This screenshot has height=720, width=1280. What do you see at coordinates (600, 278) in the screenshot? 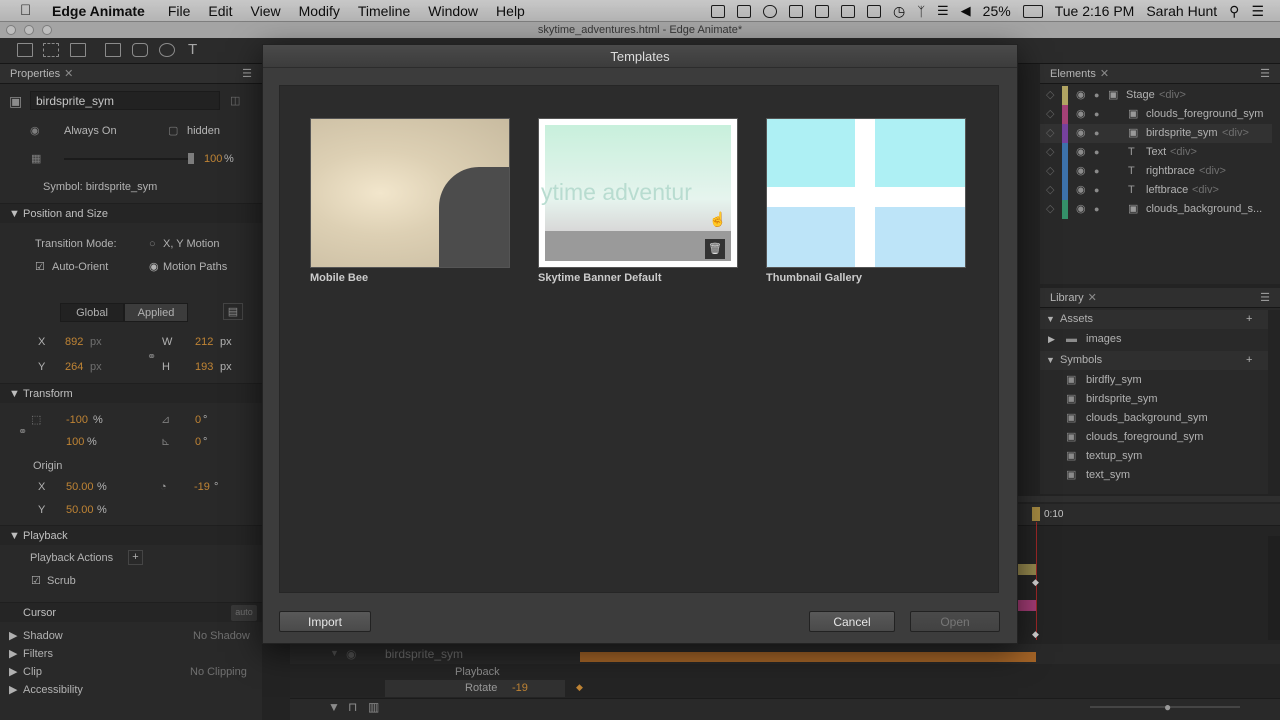
I see `template-label-skytime-banner: Skytime Banner Default` at bounding box center [600, 278].